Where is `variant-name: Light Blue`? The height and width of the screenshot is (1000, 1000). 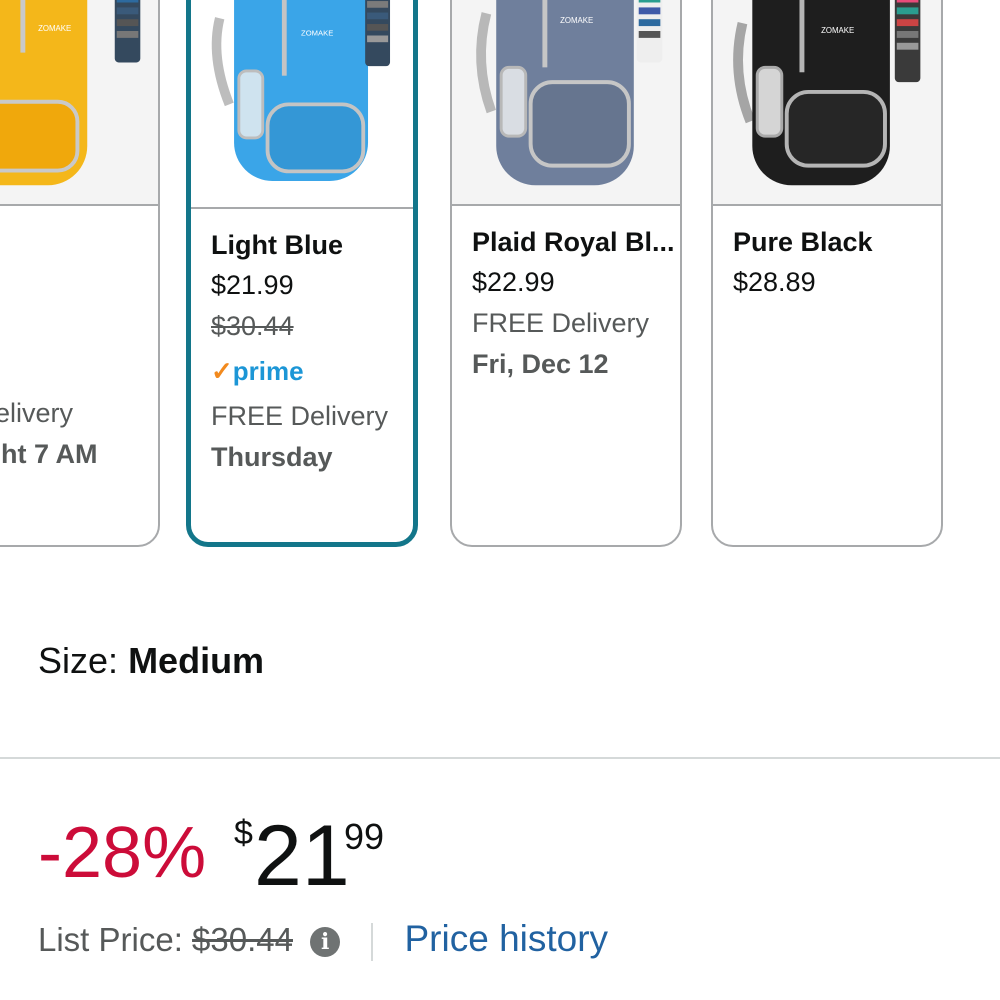
variant-name: Light Blue is located at coordinates (277, 245).